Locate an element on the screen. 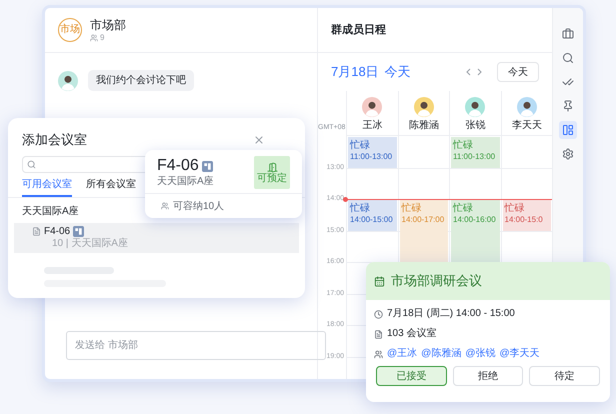  busy-event: 忙碌 14:00-16:00 is located at coordinates (475, 231).